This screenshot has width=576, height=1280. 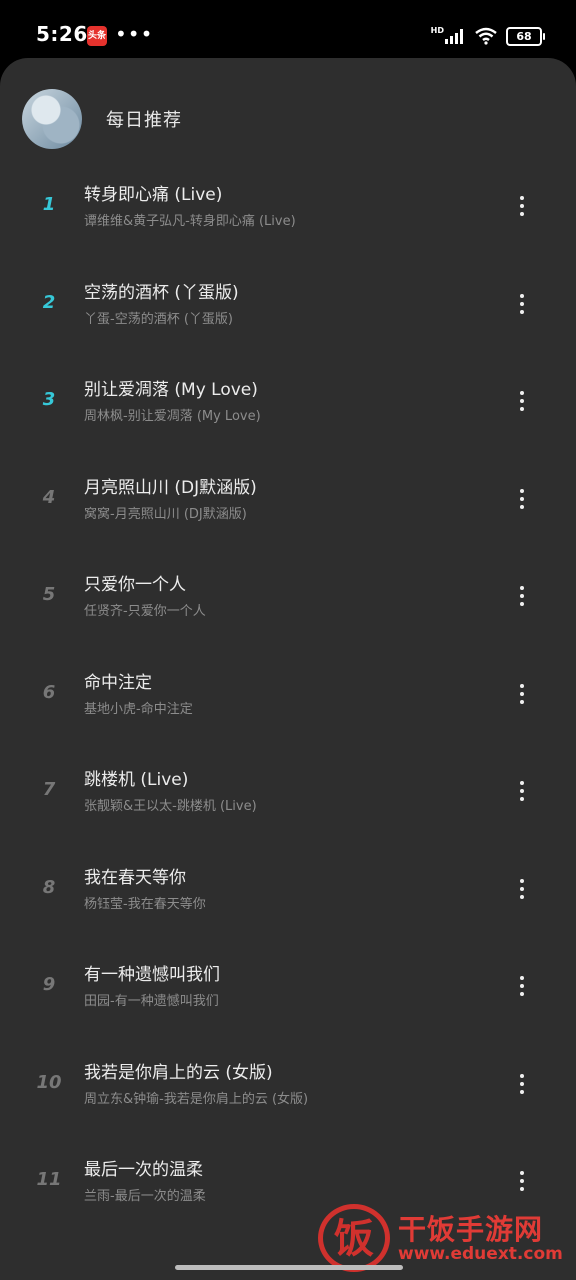 What do you see at coordinates (288, 402) in the screenshot?
I see `song-row: 3 别让爱凋落 (My Love) 周林枫-别让爱凋落 (My Love)` at bounding box center [288, 402].